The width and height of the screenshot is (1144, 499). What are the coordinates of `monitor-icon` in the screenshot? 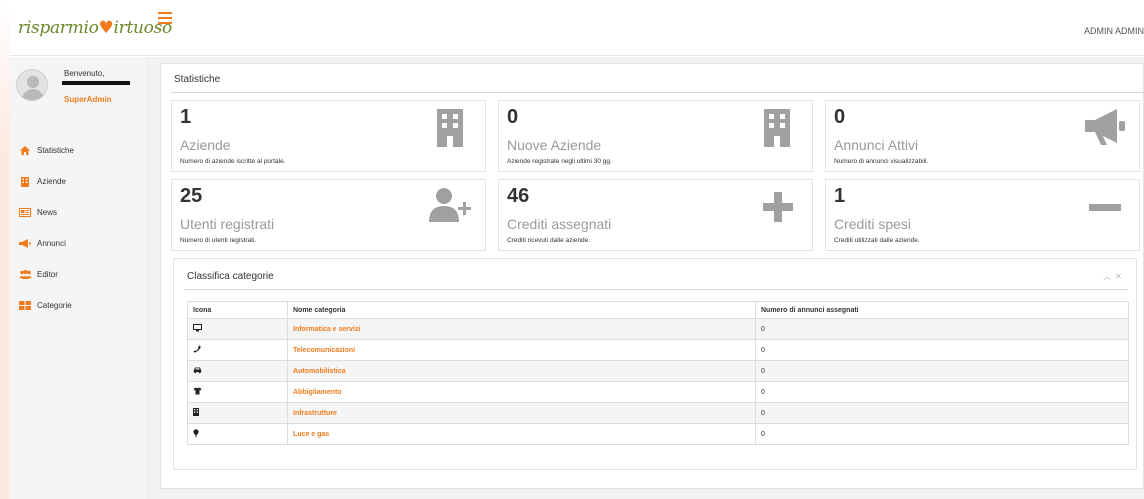 It's located at (197, 328).